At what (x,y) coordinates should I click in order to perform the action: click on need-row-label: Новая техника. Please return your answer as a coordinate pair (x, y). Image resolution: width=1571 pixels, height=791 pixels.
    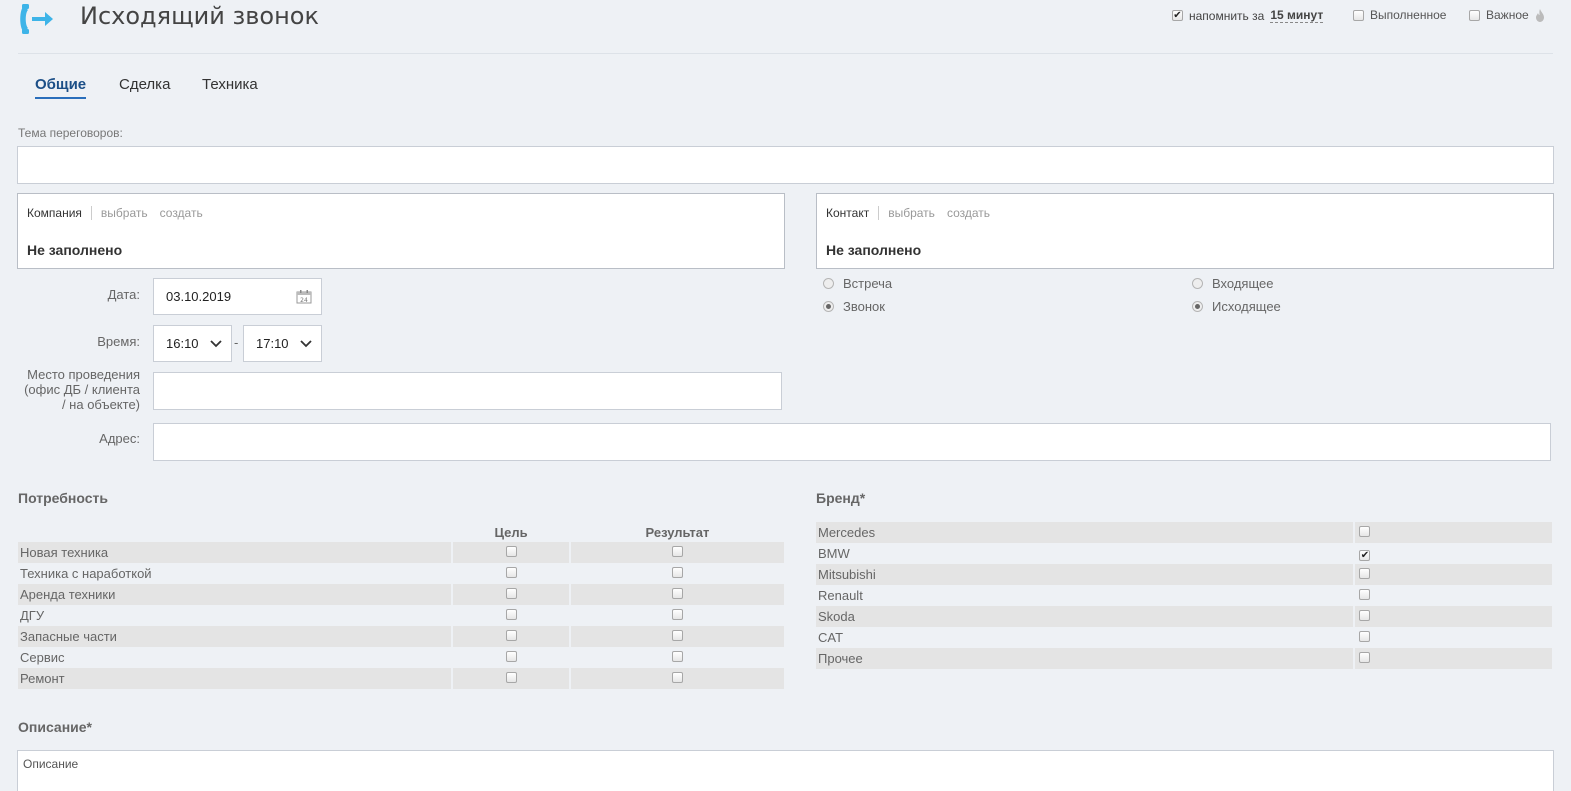
    Looking at the image, I should click on (235, 552).